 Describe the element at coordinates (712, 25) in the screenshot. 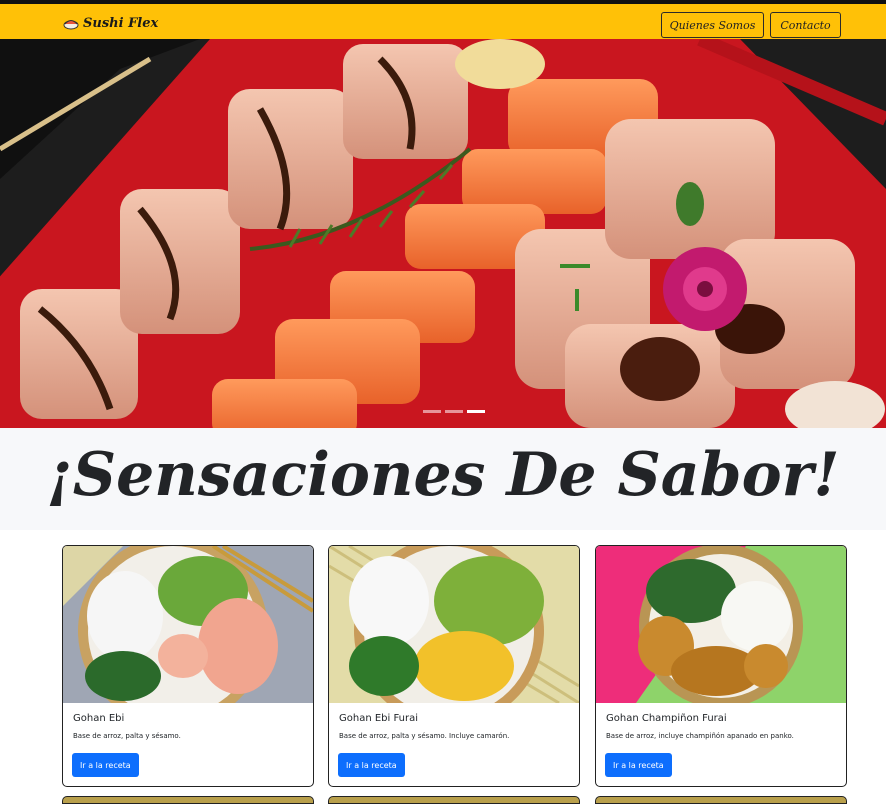

I see `nav-quienes-somos-button: Quienes Somos` at that location.